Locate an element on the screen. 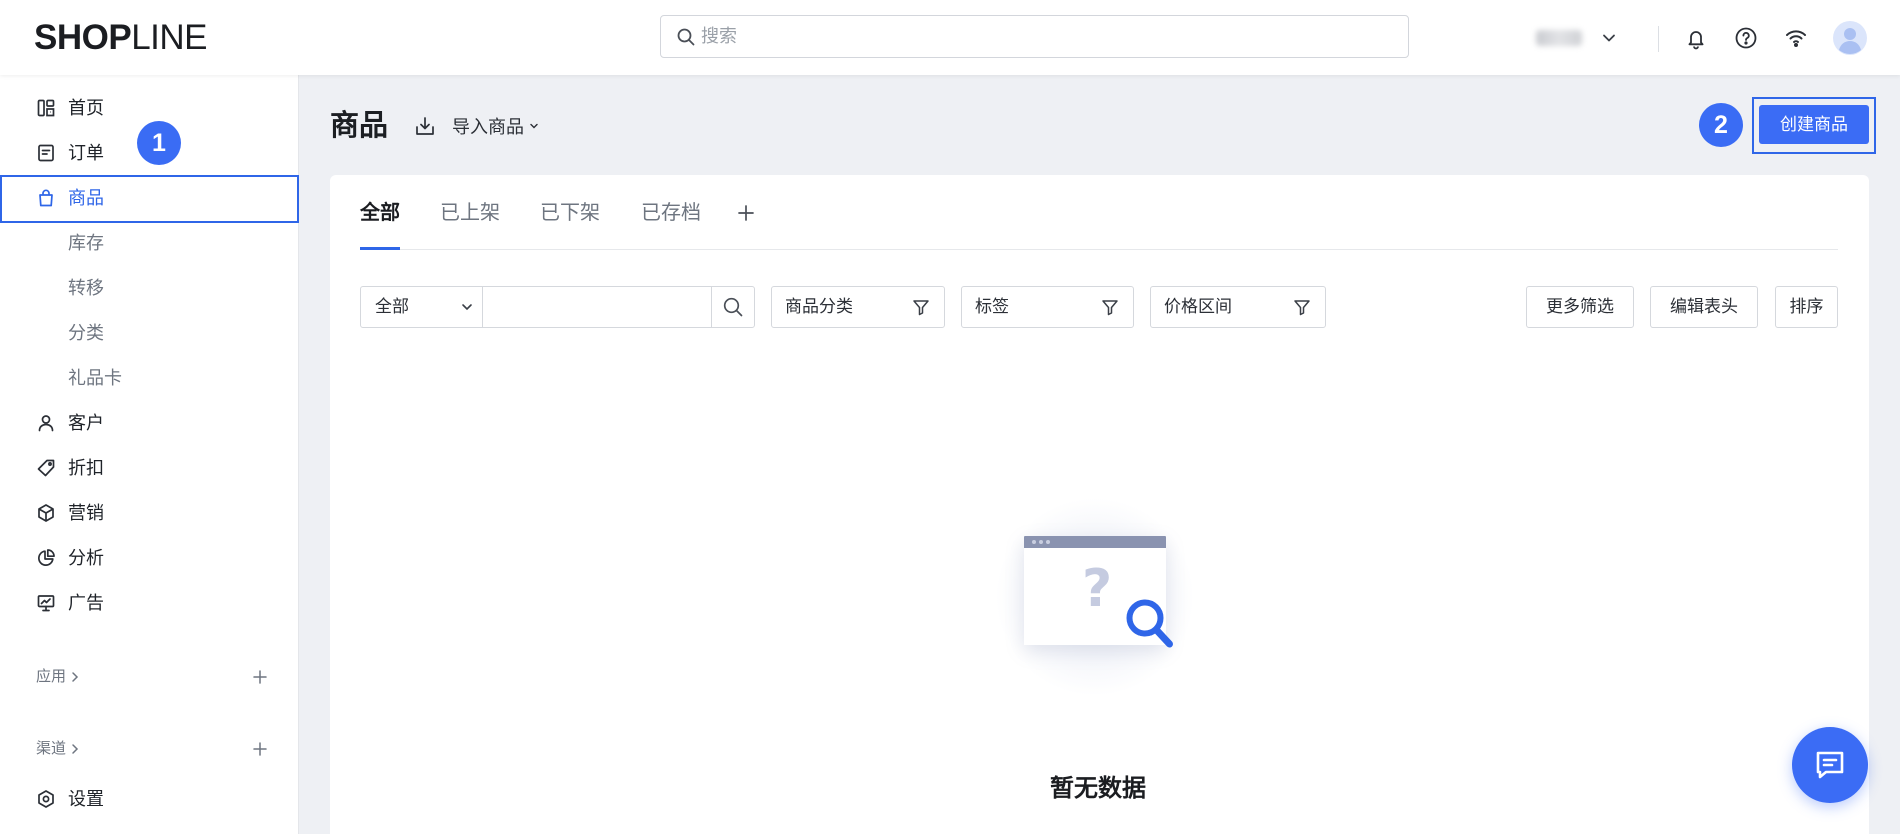 The height and width of the screenshot is (834, 1900). sidebar-item-label: 礼品卡 is located at coordinates (95, 378).